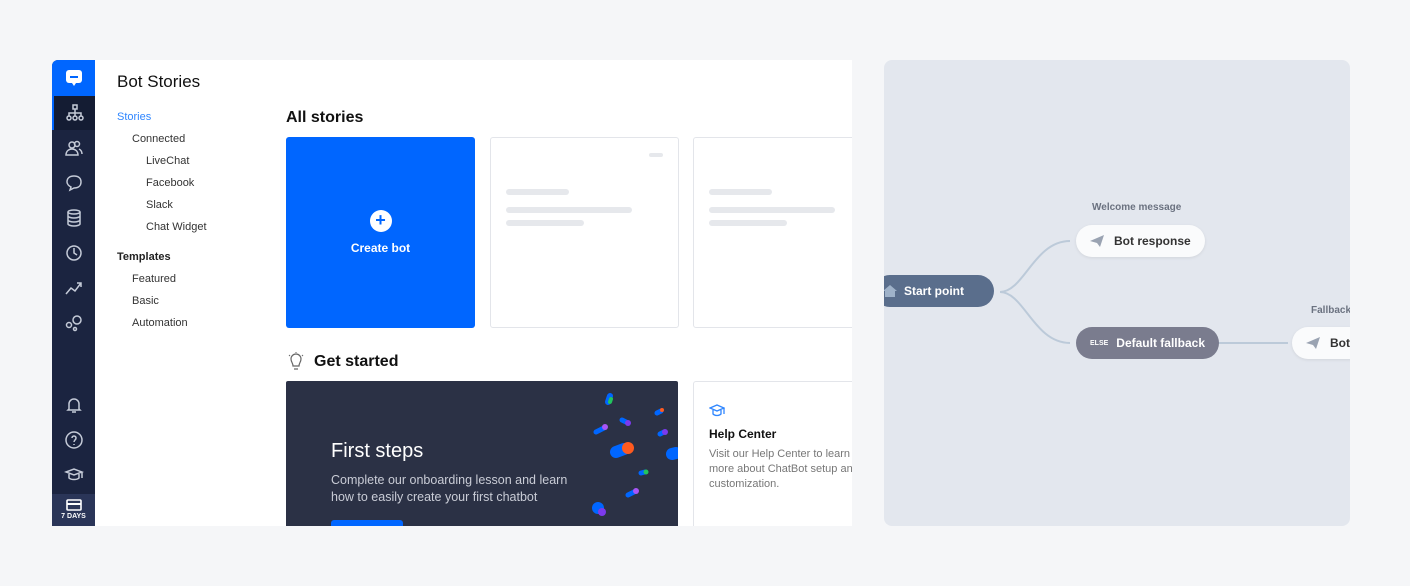 Image resolution: width=1410 pixels, height=586 pixels. I want to click on nav-templates: Templates, so click(162, 257).